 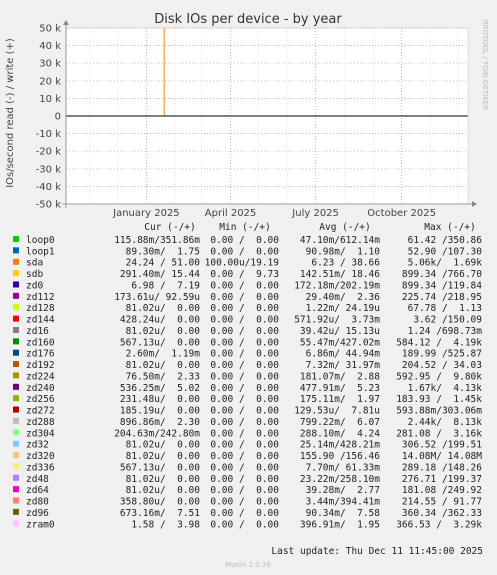 I want to click on y-axis-label: IOs/second read (-) / write (+), so click(x=10, y=113).